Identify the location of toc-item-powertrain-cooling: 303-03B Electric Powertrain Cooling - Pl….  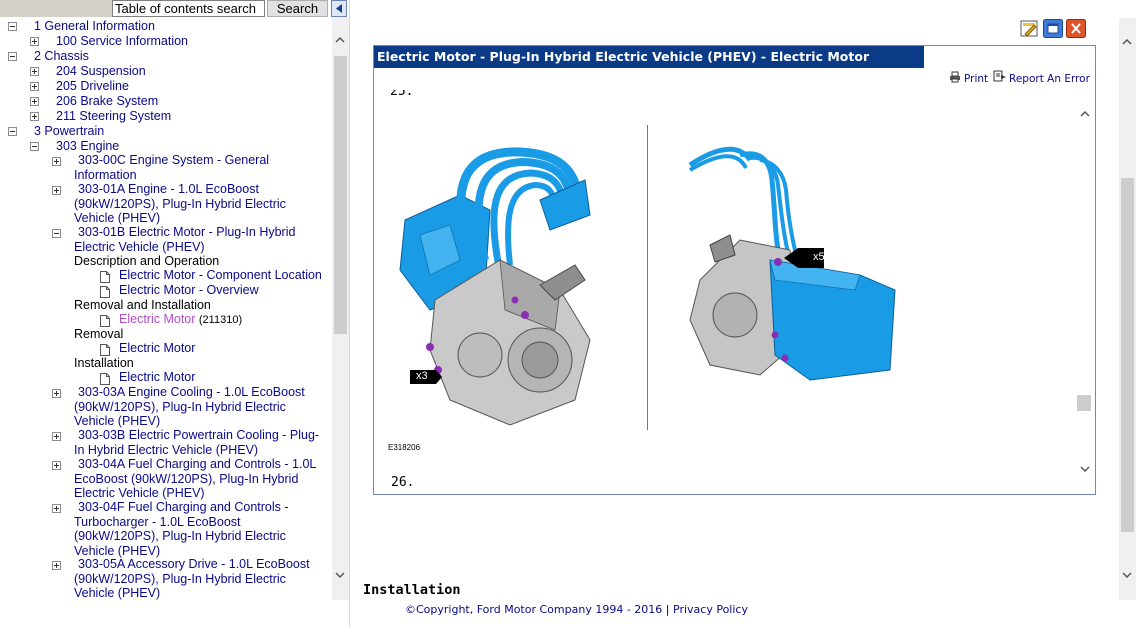
(196, 442).